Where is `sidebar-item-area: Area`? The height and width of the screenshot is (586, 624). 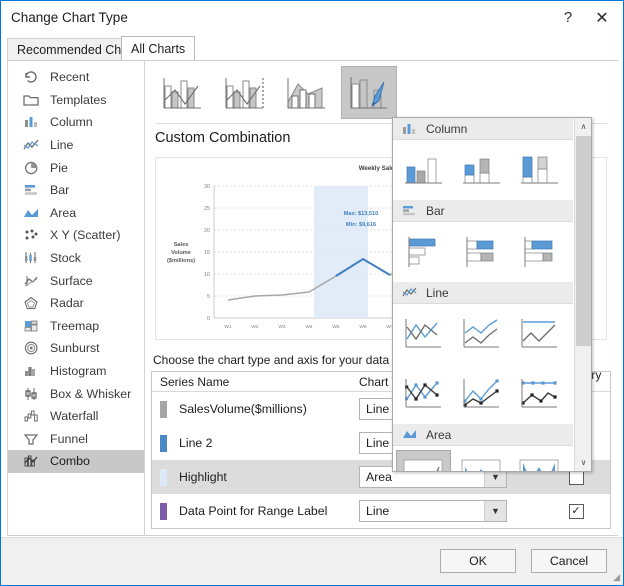
sidebar-item-area: Area is located at coordinates (76, 213).